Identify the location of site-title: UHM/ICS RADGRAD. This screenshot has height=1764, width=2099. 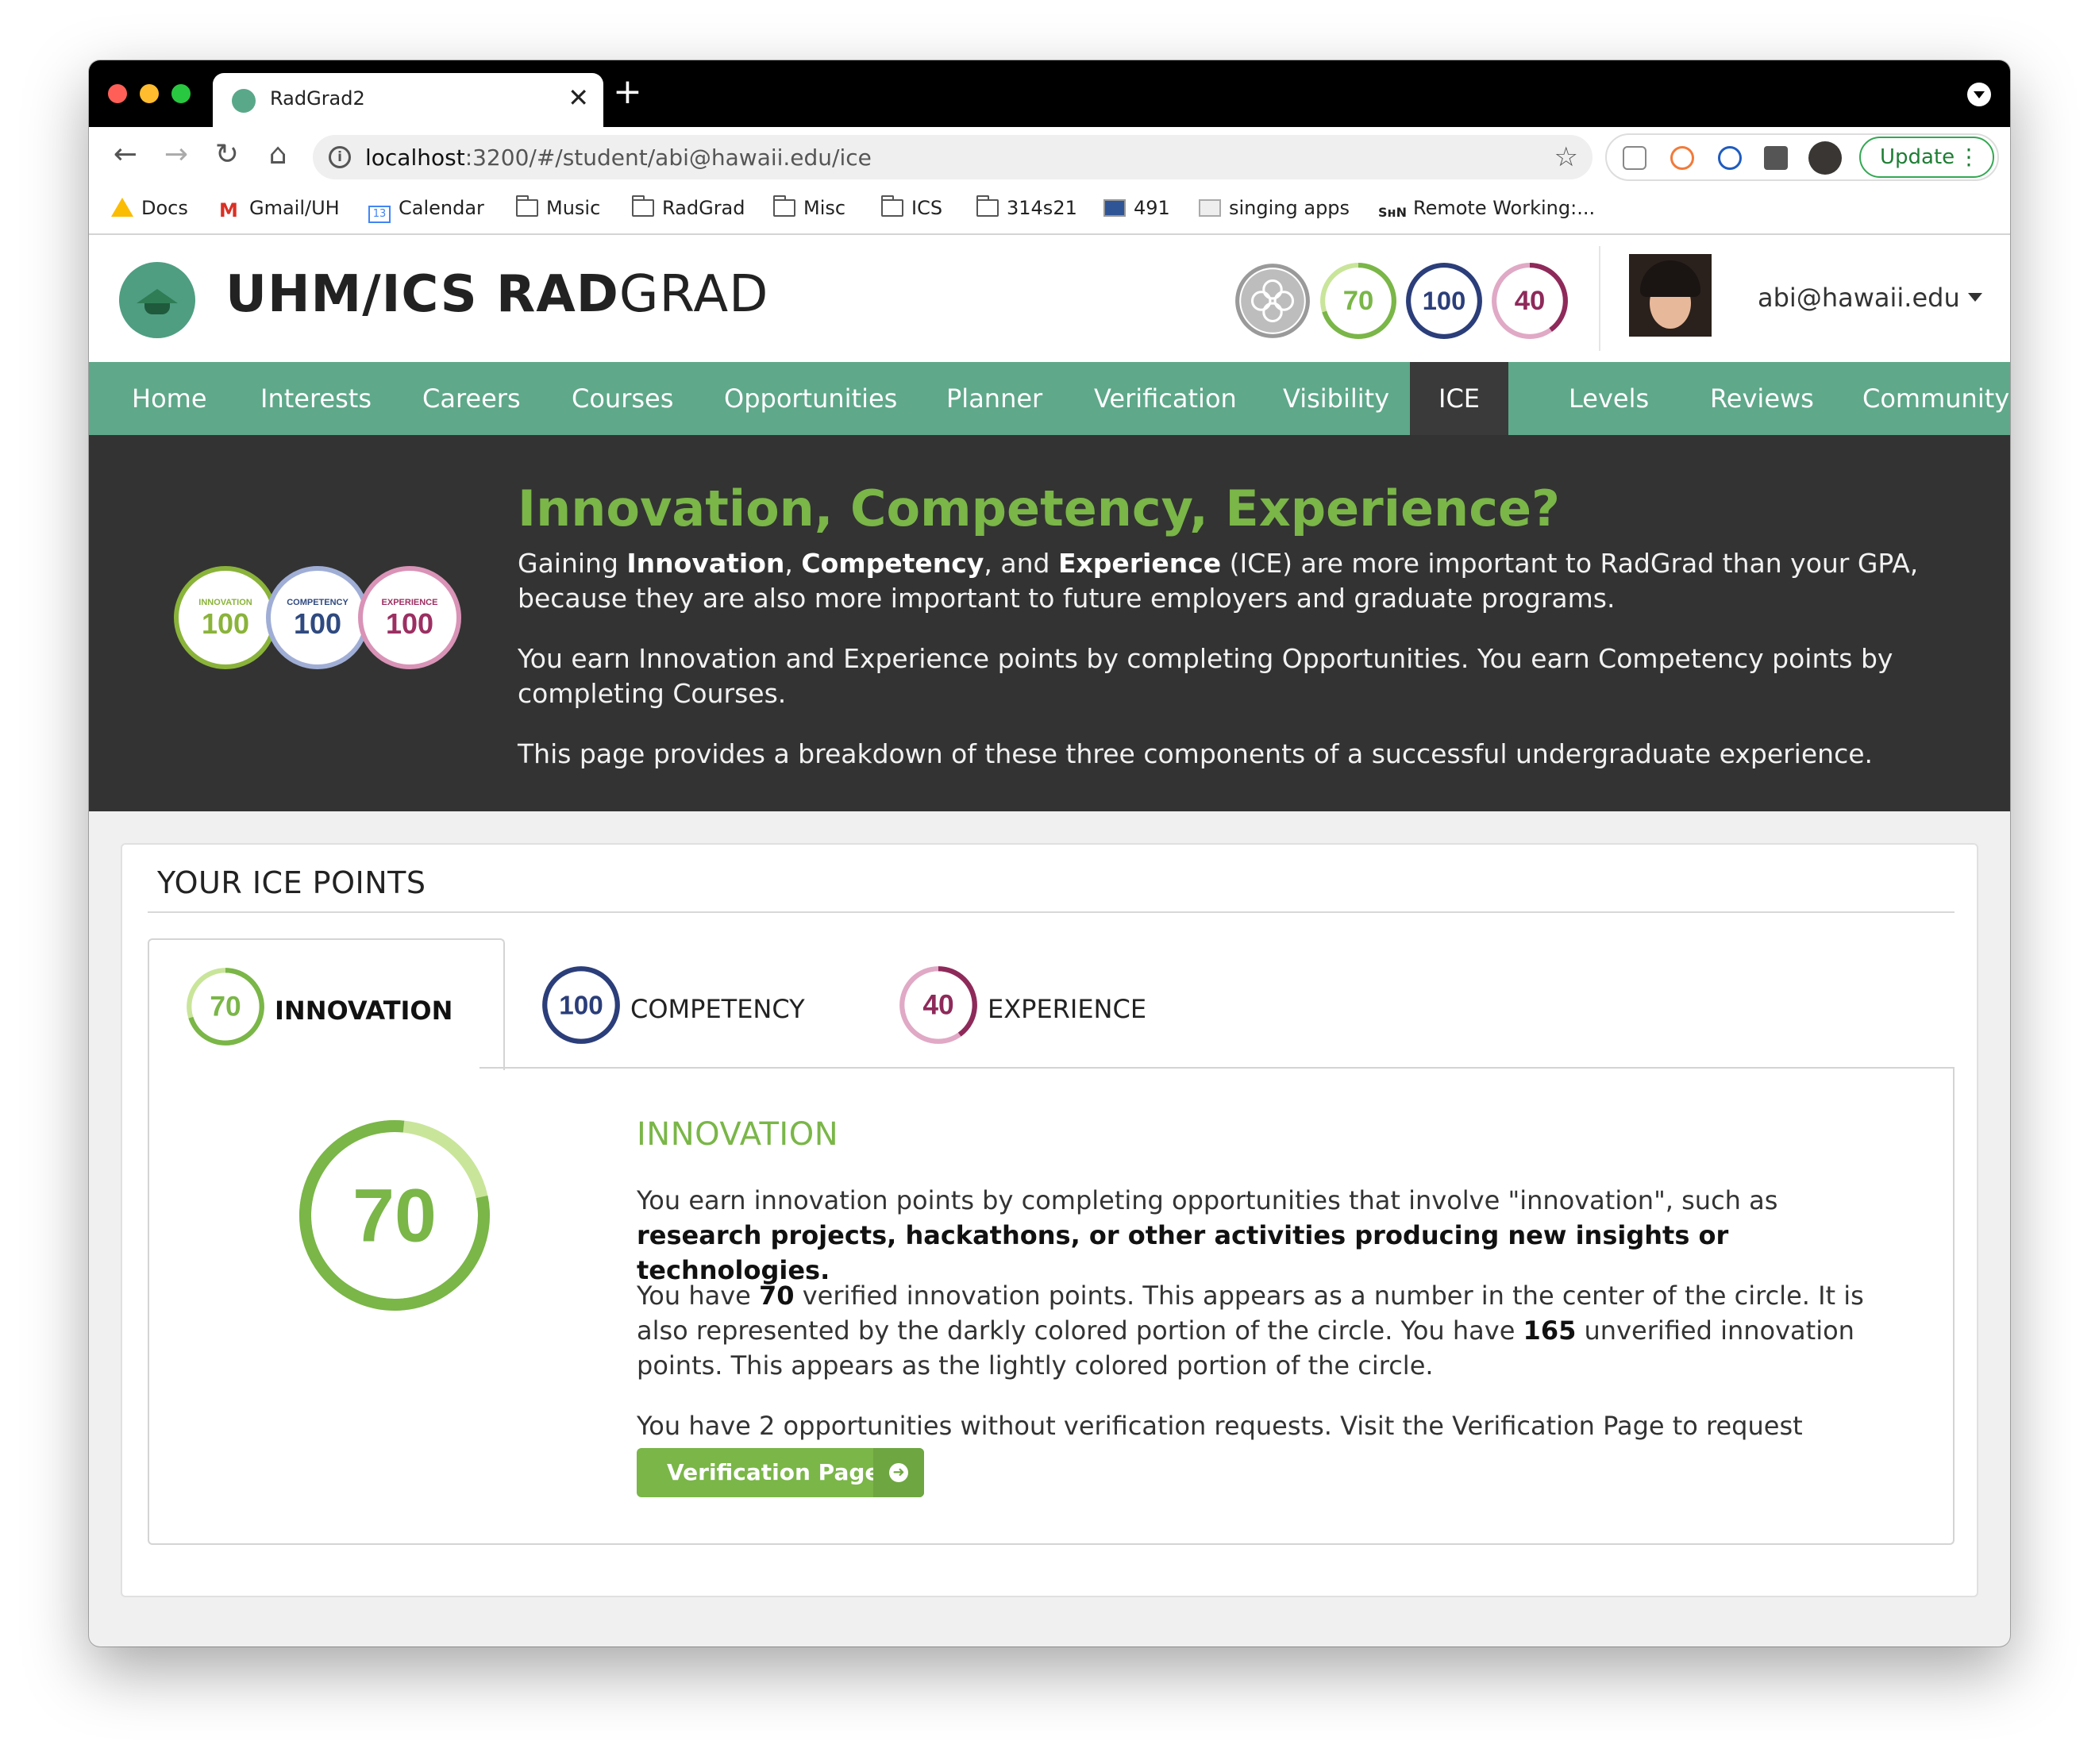
(496, 294).